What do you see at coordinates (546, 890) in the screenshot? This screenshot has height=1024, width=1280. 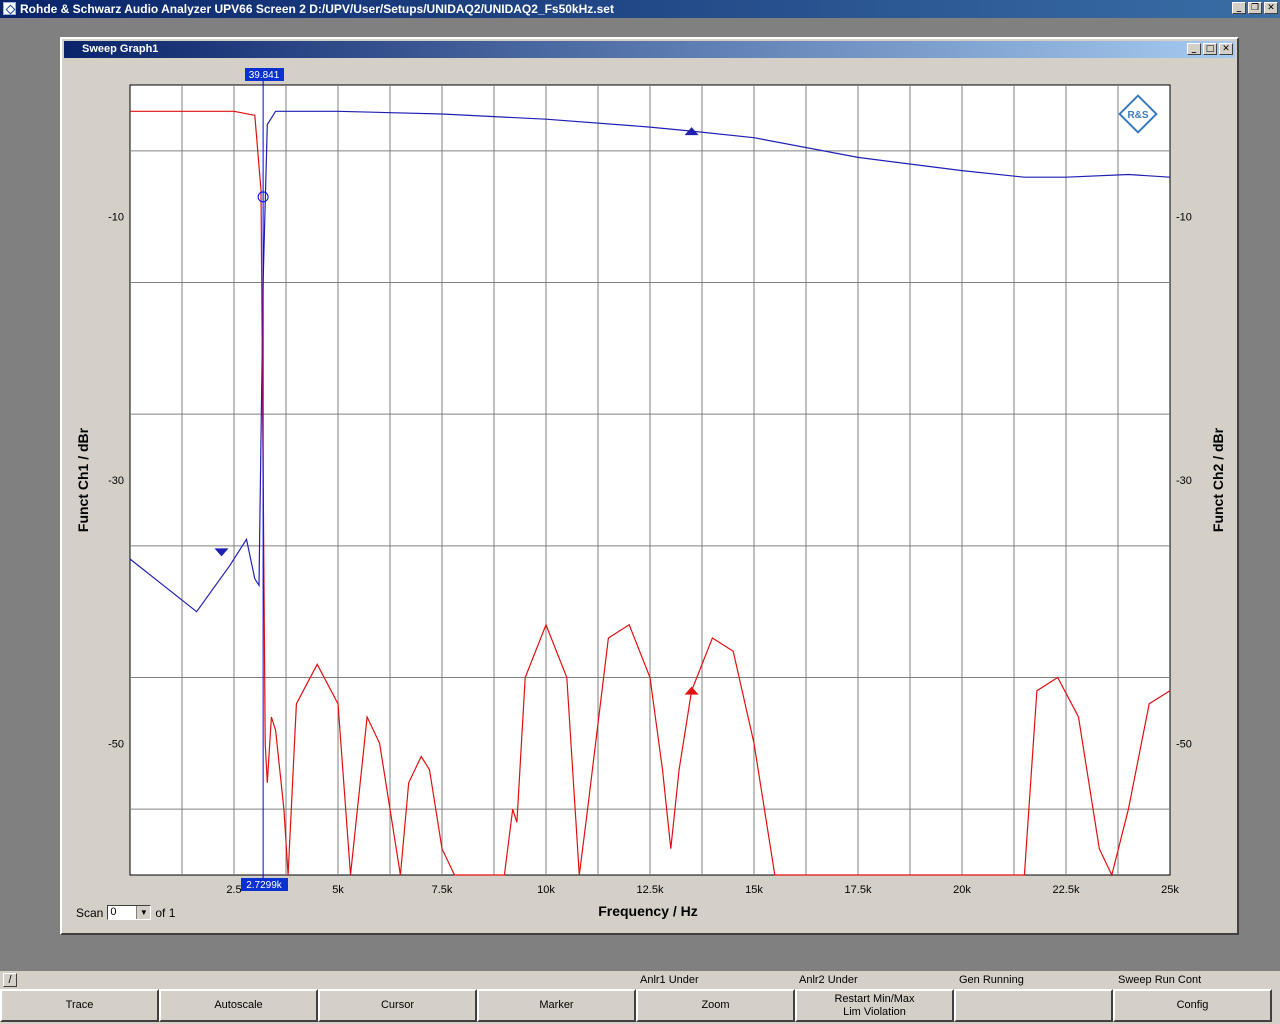 I see `x-tick-label: 10k` at bounding box center [546, 890].